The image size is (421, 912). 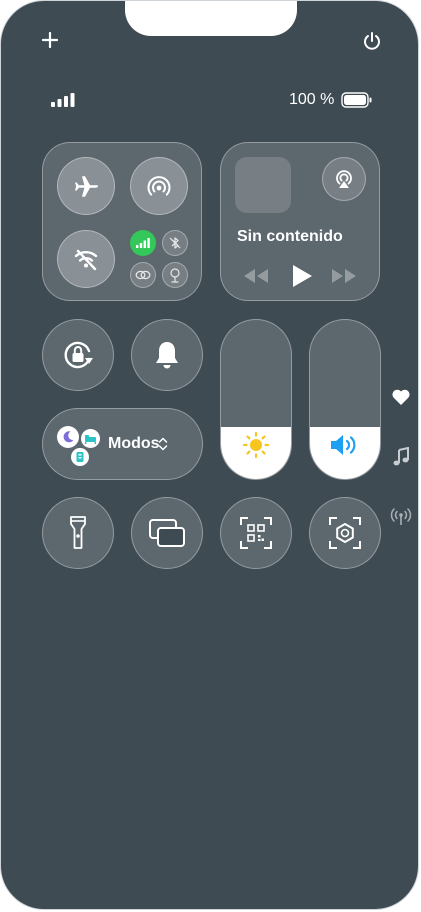 I want to click on silent-mode-button, so click(x=167, y=355).